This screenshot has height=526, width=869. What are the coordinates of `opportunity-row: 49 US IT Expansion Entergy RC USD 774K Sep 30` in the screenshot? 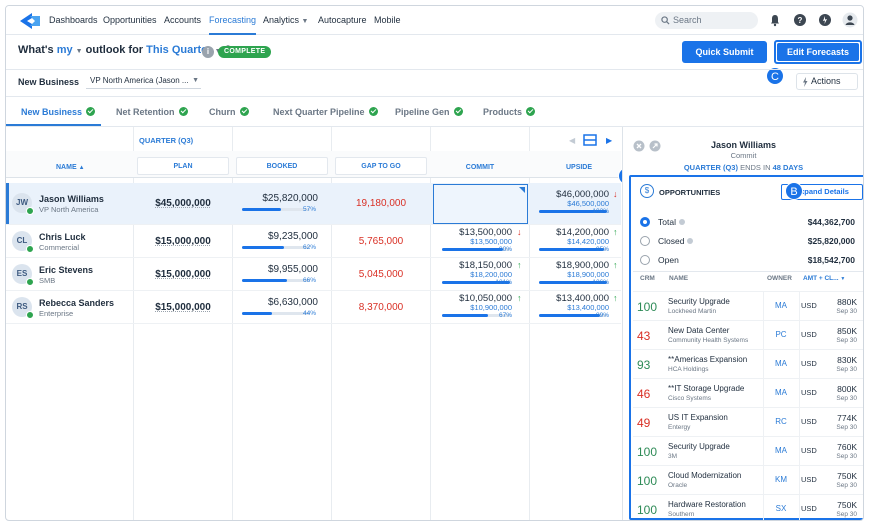 It's located at (748, 422).